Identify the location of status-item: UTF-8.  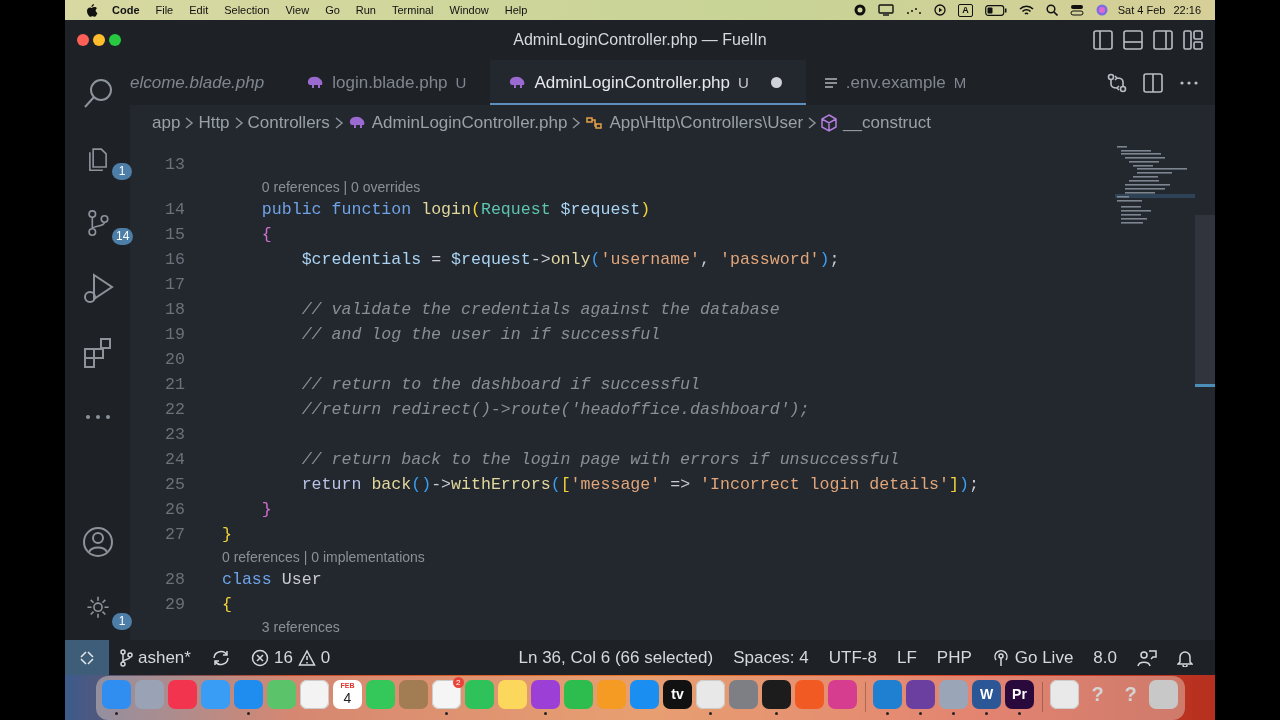
(852, 657).